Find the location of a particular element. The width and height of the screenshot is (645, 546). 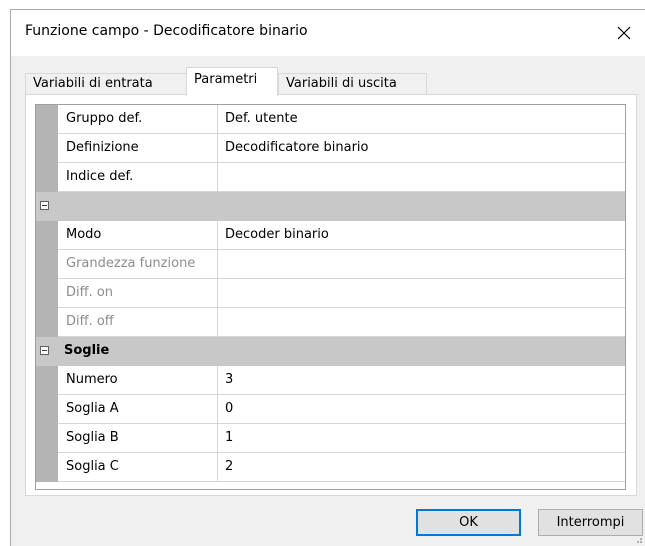

tab-variabili-di-entrata: Variabili di entrata is located at coordinates (106, 84).